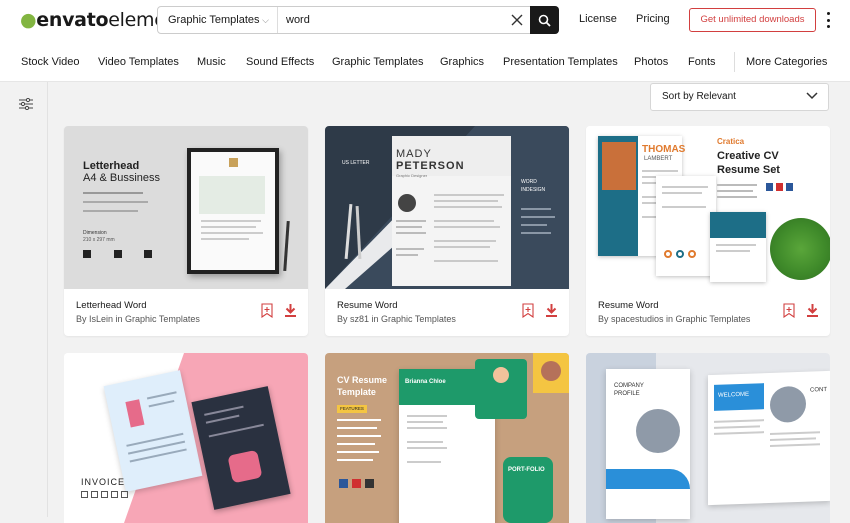 The height and width of the screenshot is (523, 850). Describe the element at coordinates (828, 20) in the screenshot. I see `more-menu-icon` at that location.